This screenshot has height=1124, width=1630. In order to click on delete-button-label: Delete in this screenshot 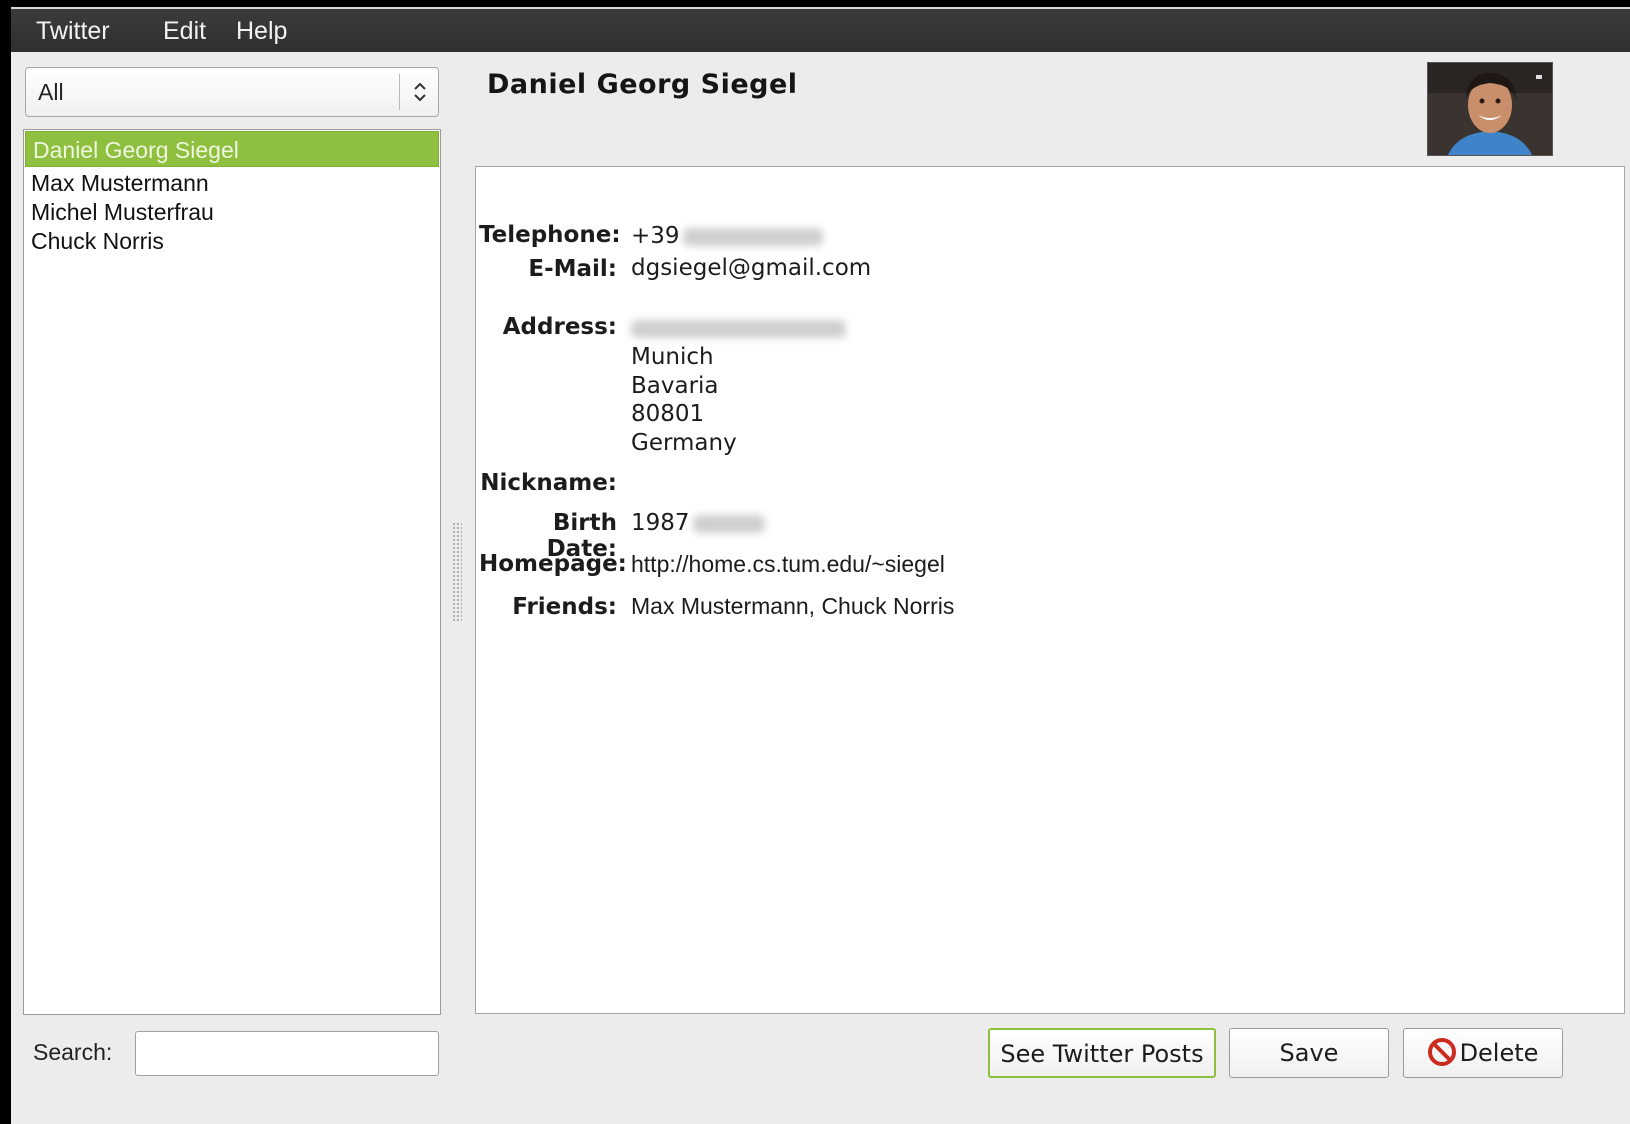, I will do `click(1499, 1053)`.